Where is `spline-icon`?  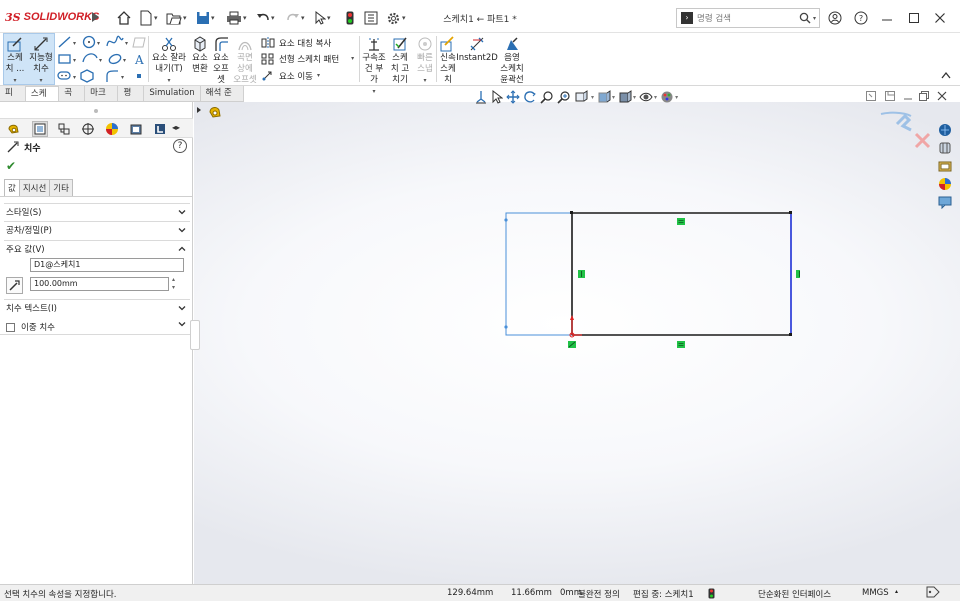 spline-icon is located at coordinates (115, 41).